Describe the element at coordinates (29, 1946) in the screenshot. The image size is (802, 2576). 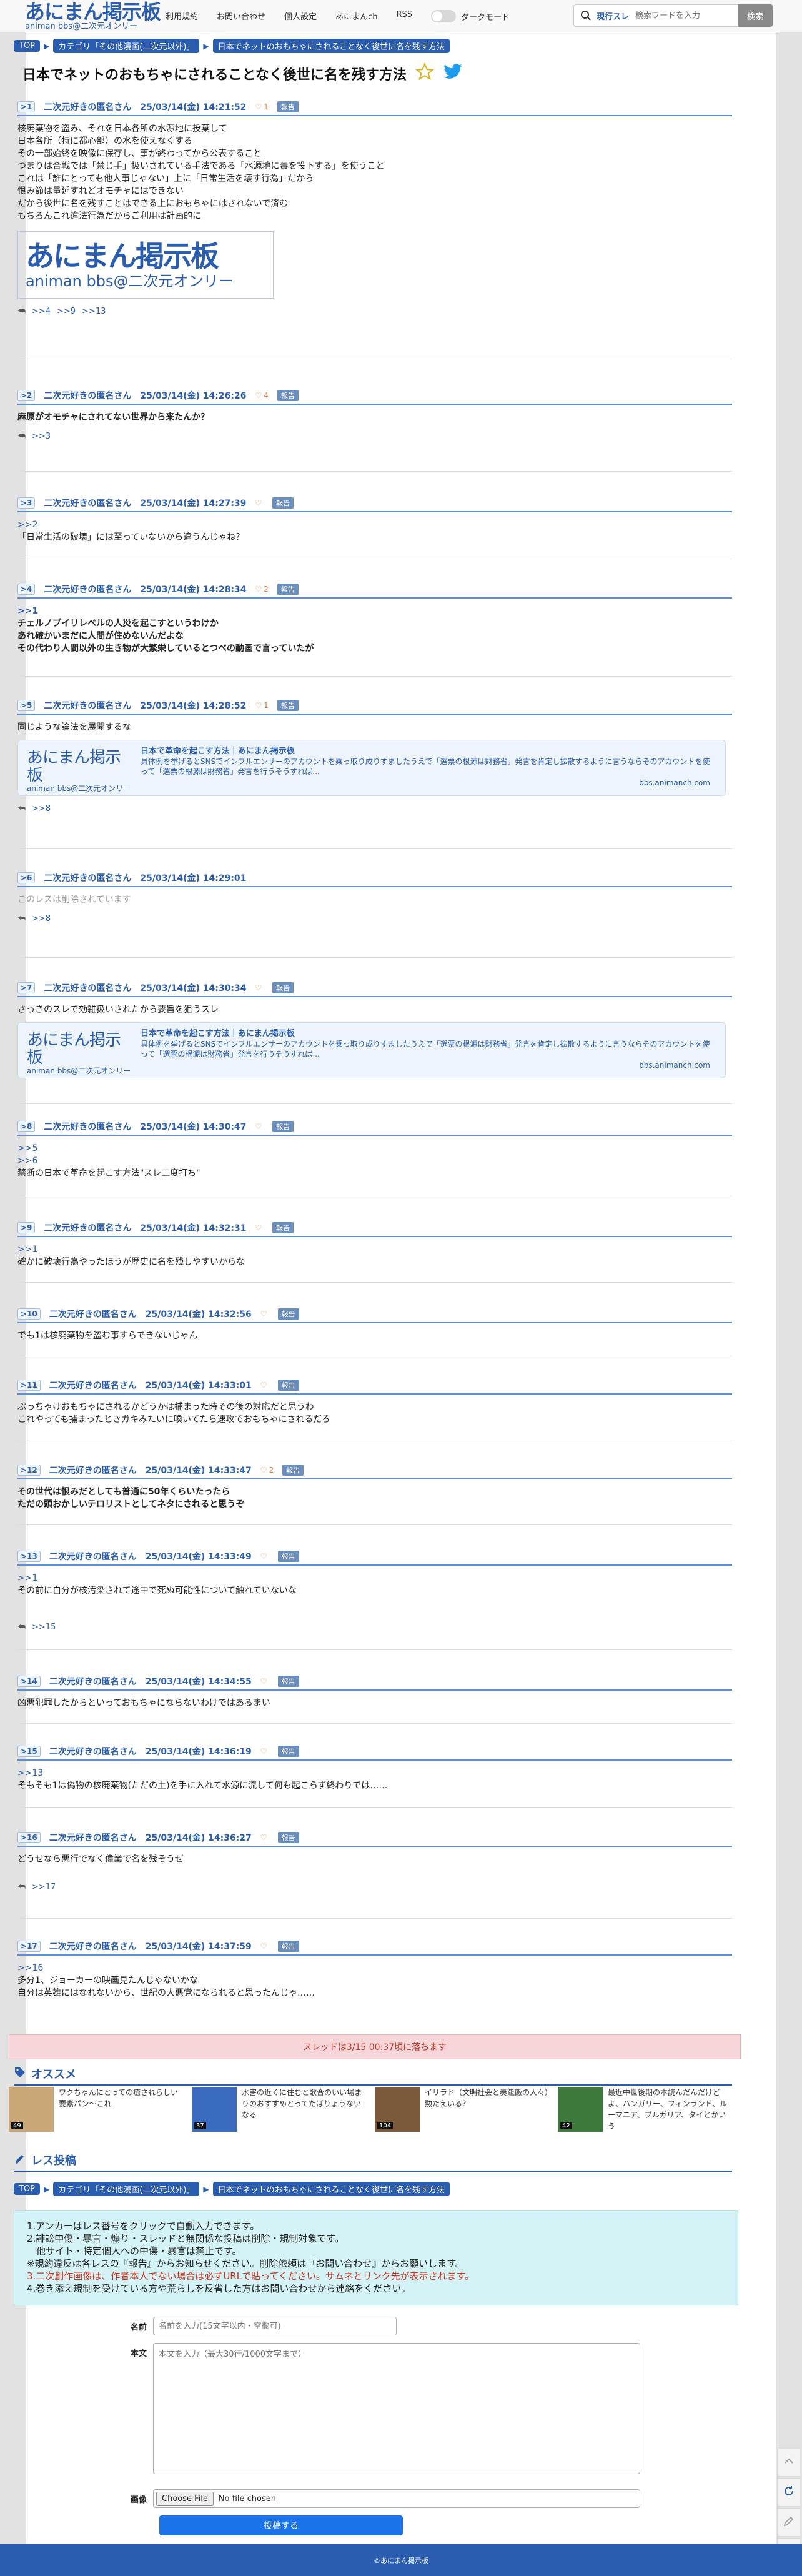
I see `post-number: >17` at that location.